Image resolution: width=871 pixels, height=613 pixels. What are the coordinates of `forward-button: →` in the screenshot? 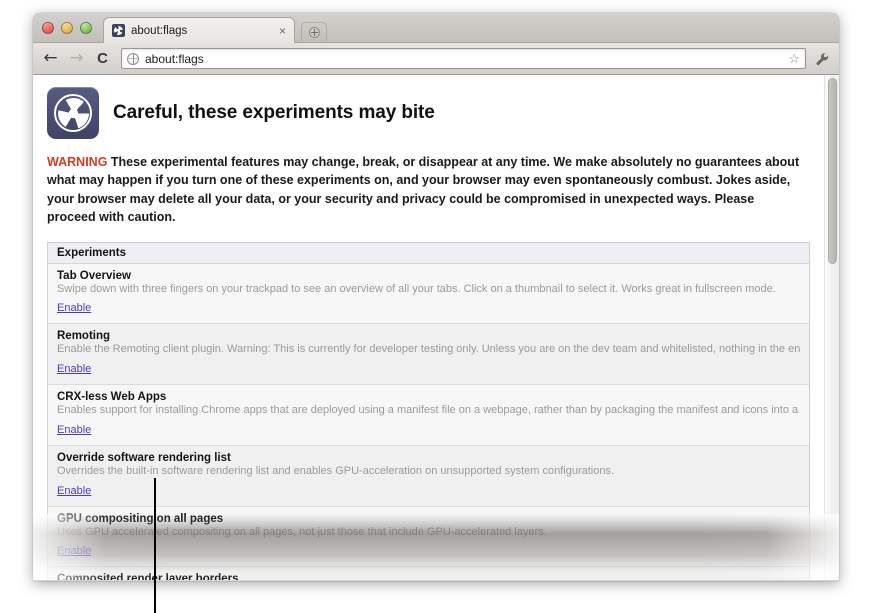 It's located at (76, 58).